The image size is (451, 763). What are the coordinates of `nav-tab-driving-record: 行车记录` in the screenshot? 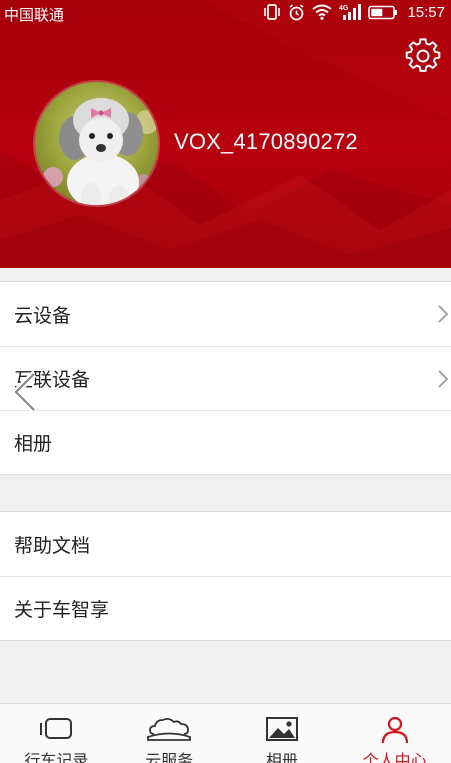 It's located at (56, 733).